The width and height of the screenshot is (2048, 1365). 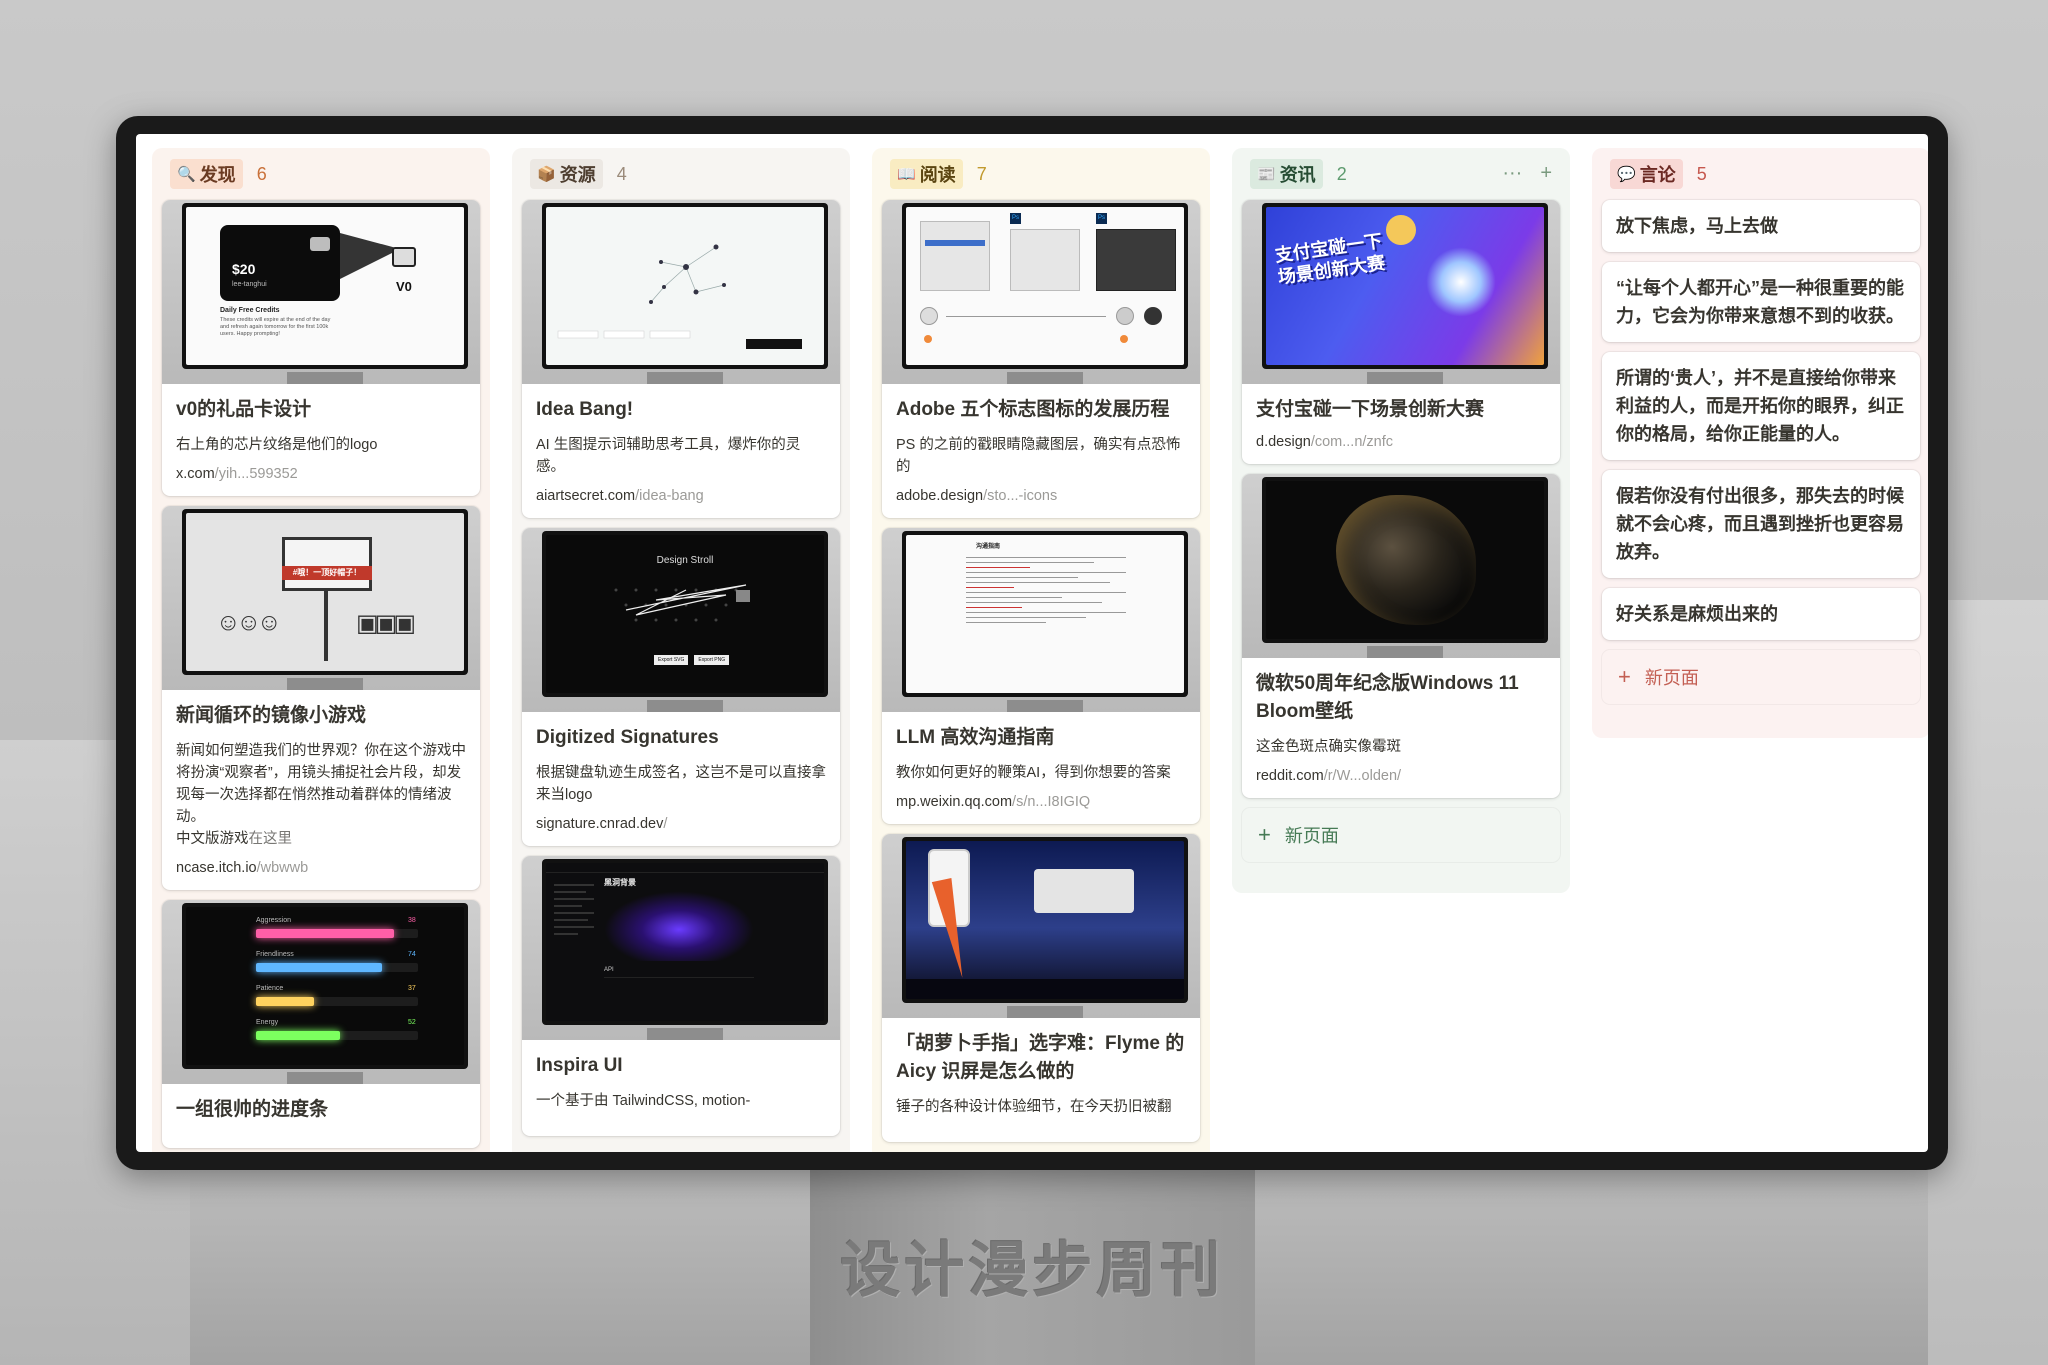 What do you see at coordinates (1033, 409) in the screenshot?
I see `card-title: Adobe 五个标志图标的发展历程` at bounding box center [1033, 409].